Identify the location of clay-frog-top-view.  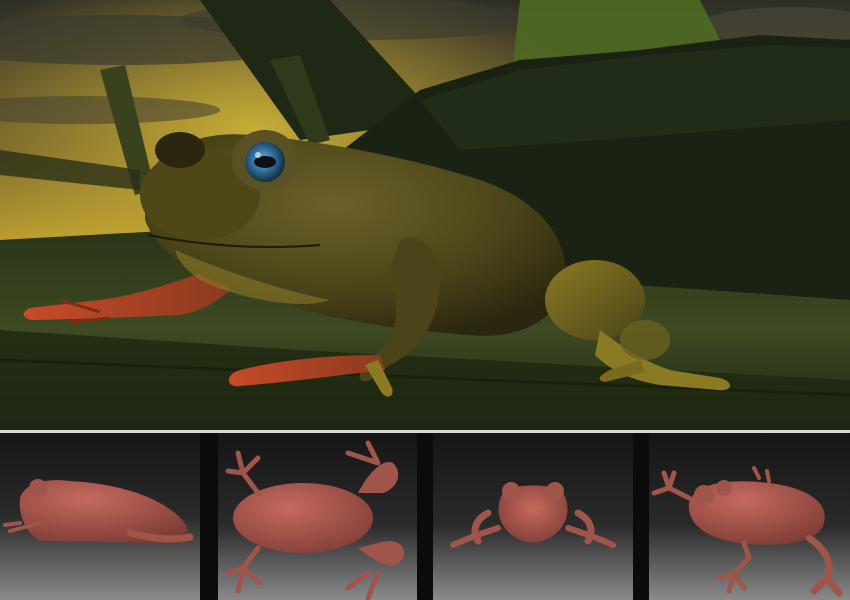
(317, 516).